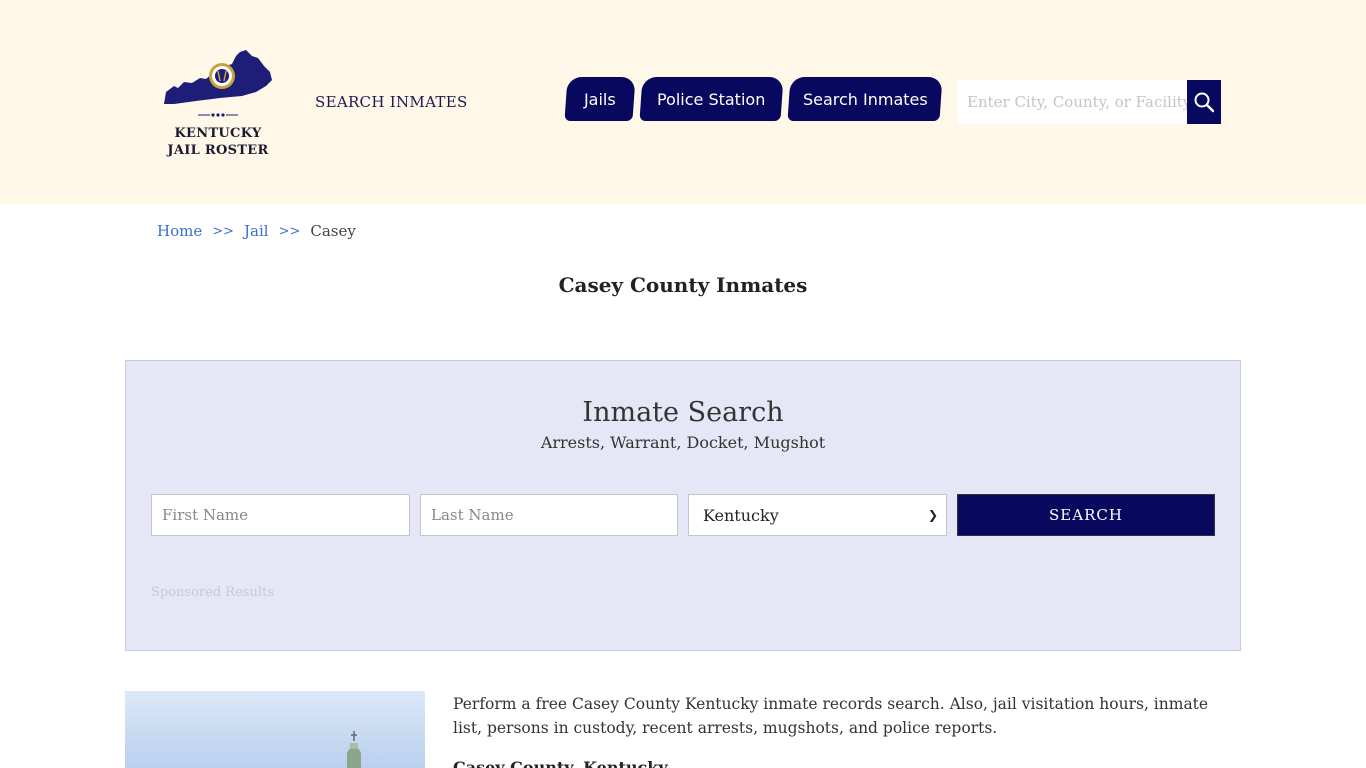 The image size is (1366, 768). Describe the element at coordinates (280, 515) in the screenshot. I see `first-name-input` at that location.